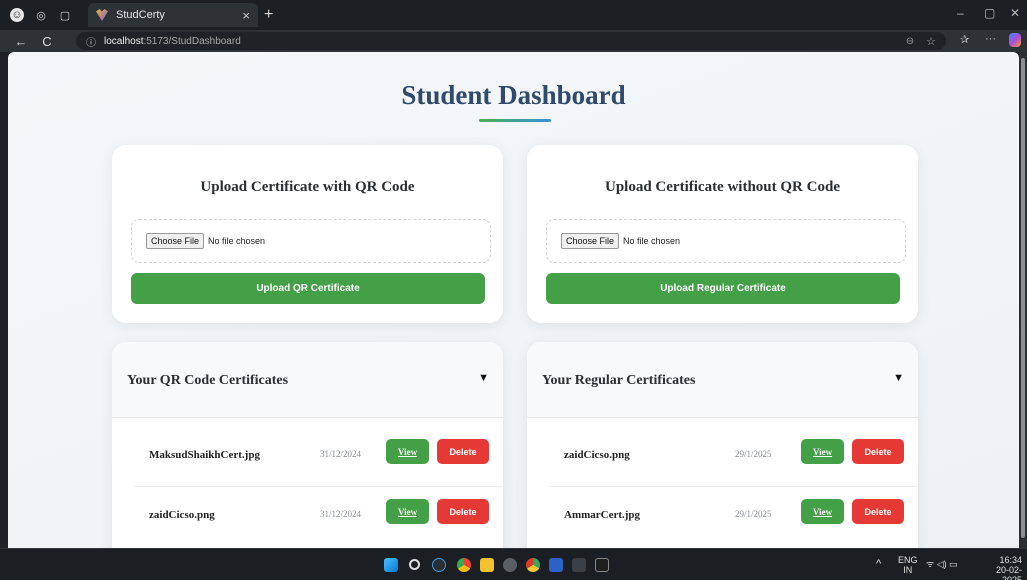  What do you see at coordinates (733, 457) in the screenshot?
I see `list-item: zaidCicso.png 29/1/2025 View Delete` at bounding box center [733, 457].